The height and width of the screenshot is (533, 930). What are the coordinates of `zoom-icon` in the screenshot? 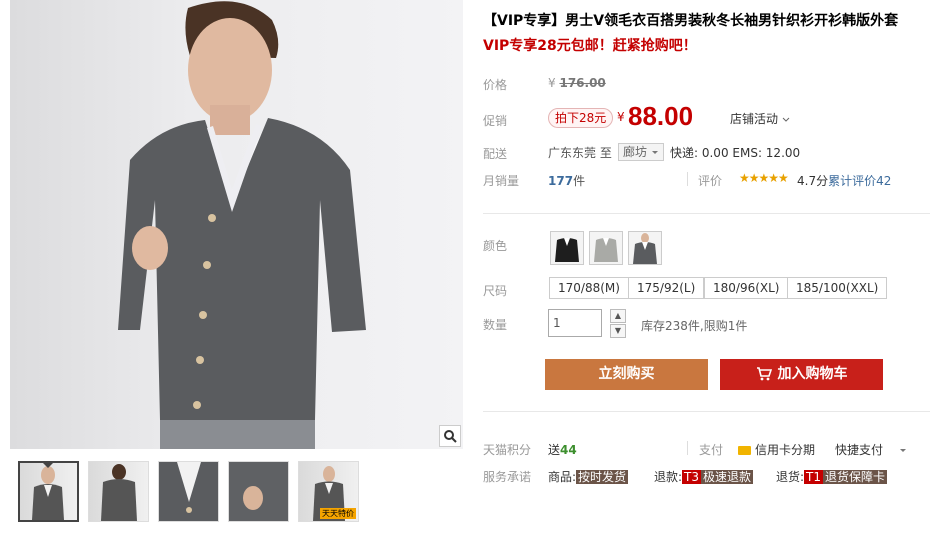 It's located at (450, 436).